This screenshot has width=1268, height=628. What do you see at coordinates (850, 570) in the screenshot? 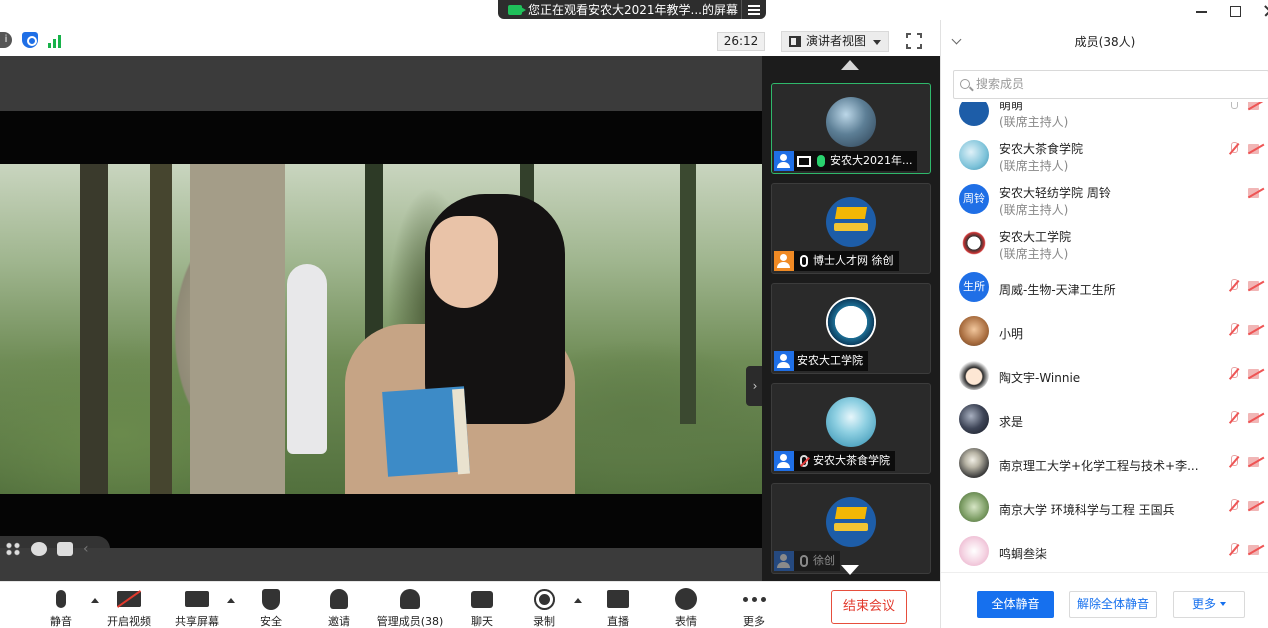
I see `scroll-down-icon` at bounding box center [850, 570].